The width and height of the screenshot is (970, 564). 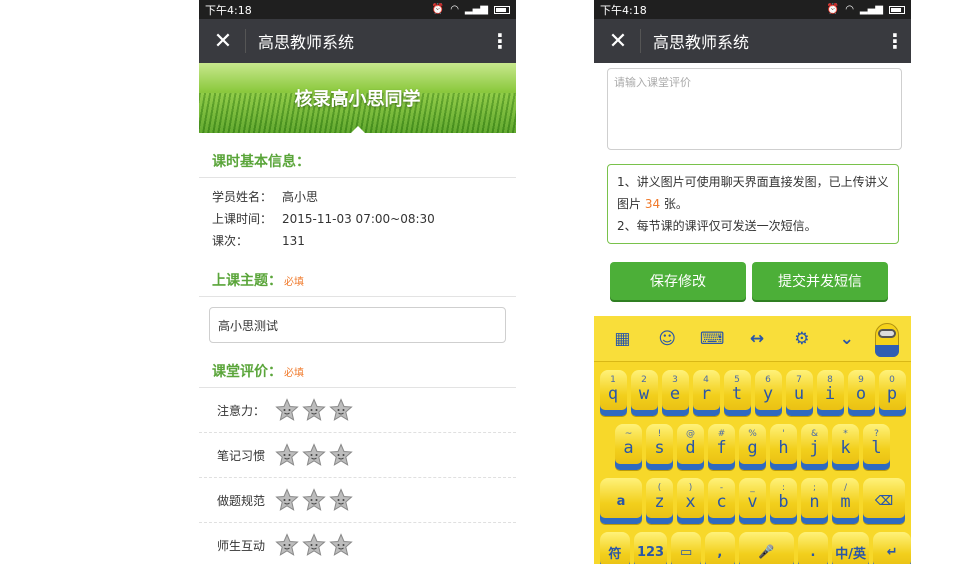 I want to click on emoji-icon: ☺, so click(x=667, y=339).